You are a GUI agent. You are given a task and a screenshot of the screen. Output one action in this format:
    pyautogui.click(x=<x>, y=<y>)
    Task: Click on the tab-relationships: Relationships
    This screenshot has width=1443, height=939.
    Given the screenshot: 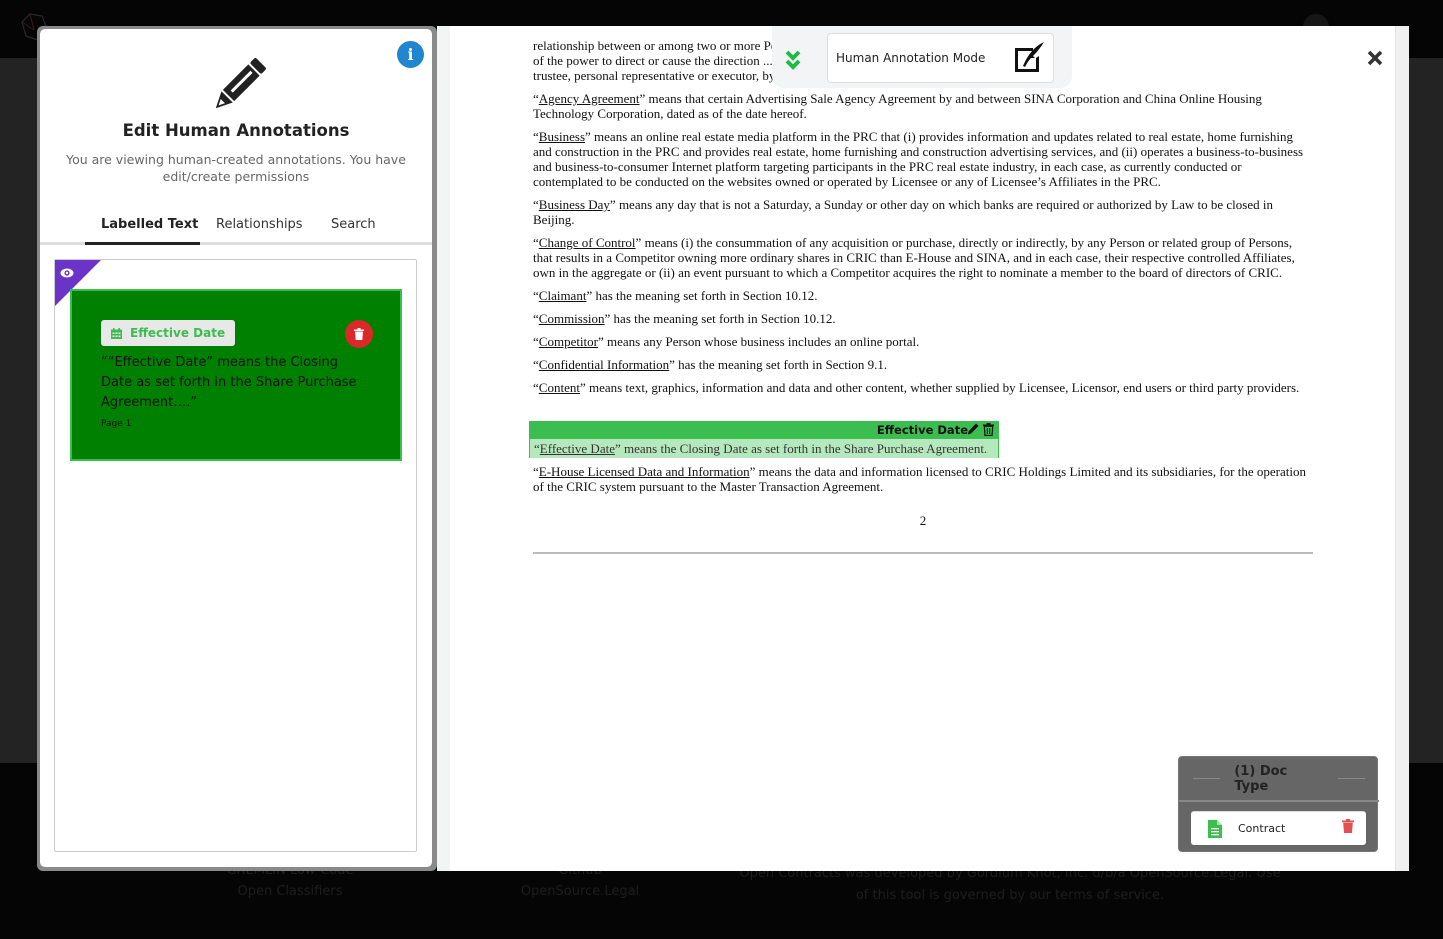 What is the action you would take?
    pyautogui.click(x=259, y=224)
    